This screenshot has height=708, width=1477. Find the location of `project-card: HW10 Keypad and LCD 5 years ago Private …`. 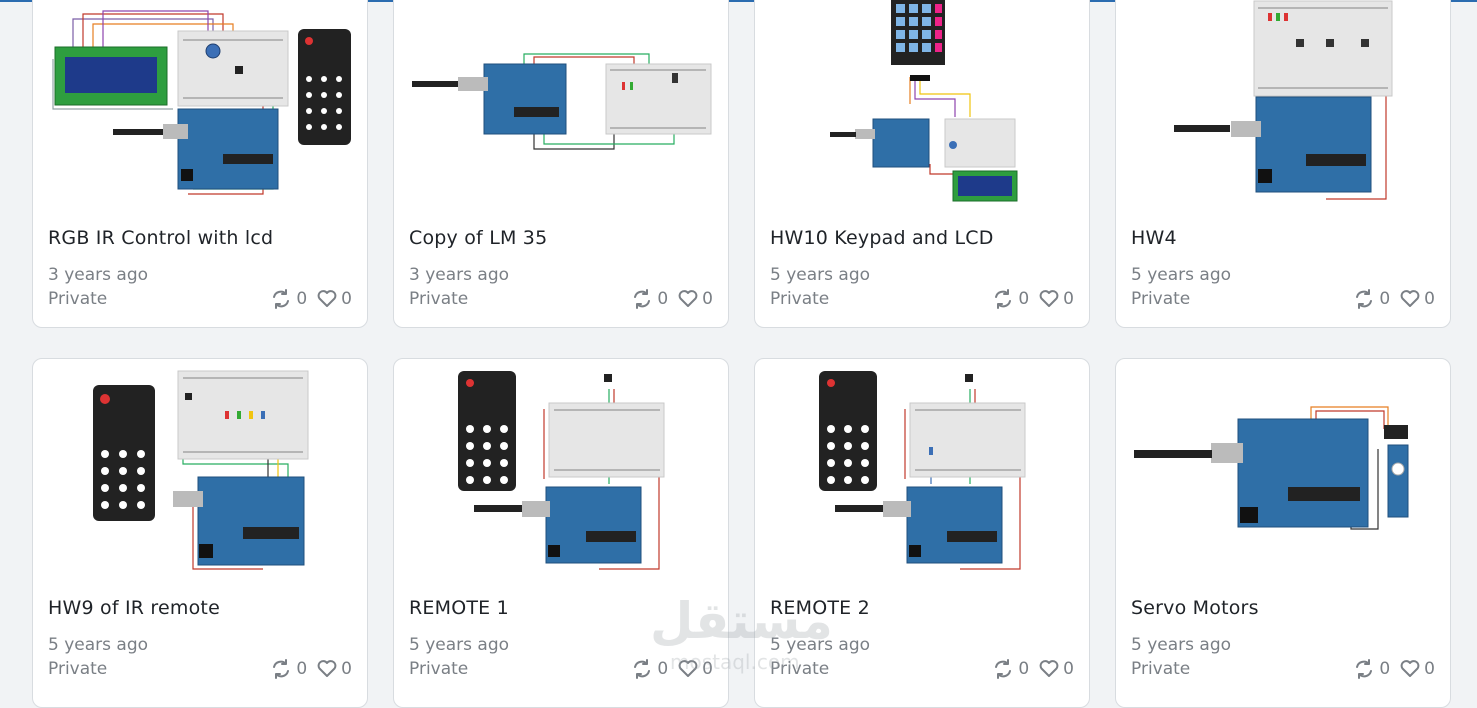

project-card: HW10 Keypad and LCD 5 years ago Private … is located at coordinates (922, 164).